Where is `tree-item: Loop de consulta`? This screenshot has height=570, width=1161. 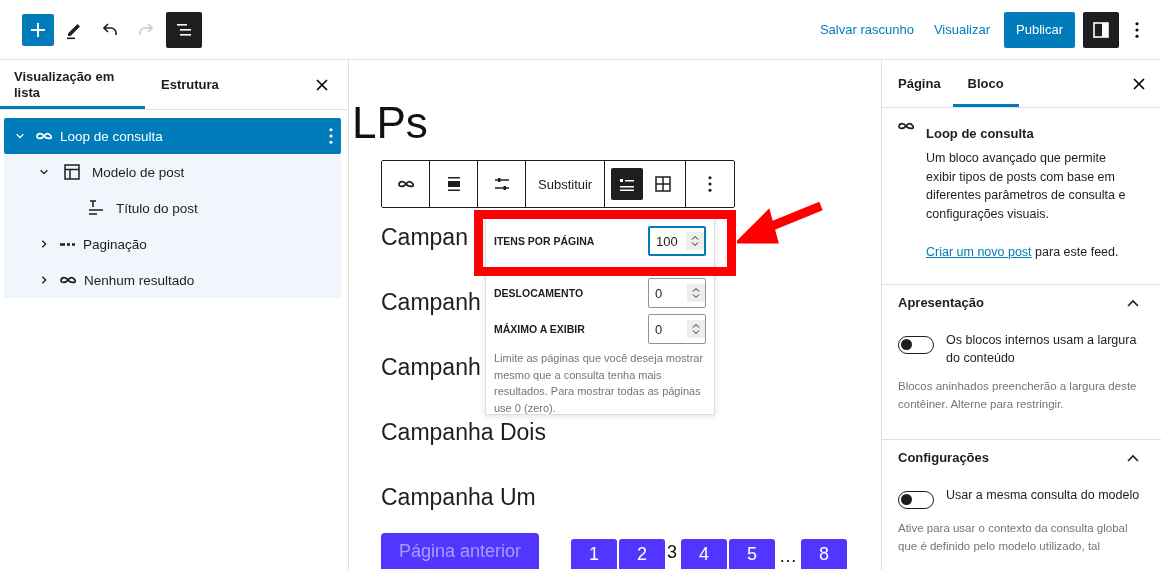
tree-item: Loop de consulta is located at coordinates (172, 136).